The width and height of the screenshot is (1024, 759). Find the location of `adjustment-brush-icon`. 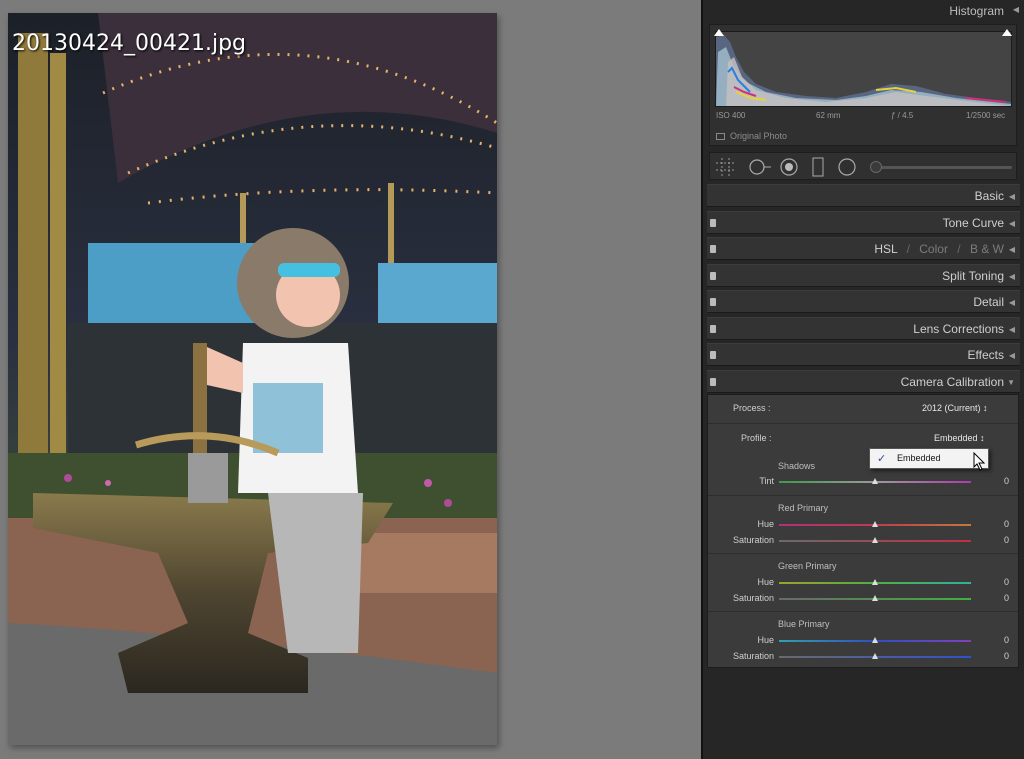

adjustment-brush-icon is located at coordinates (876, 167).